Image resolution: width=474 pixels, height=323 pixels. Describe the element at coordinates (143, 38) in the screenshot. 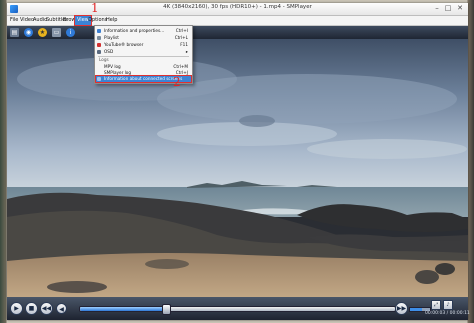

I see `menu-item-playlist: Playlist Ctrl+L` at that location.